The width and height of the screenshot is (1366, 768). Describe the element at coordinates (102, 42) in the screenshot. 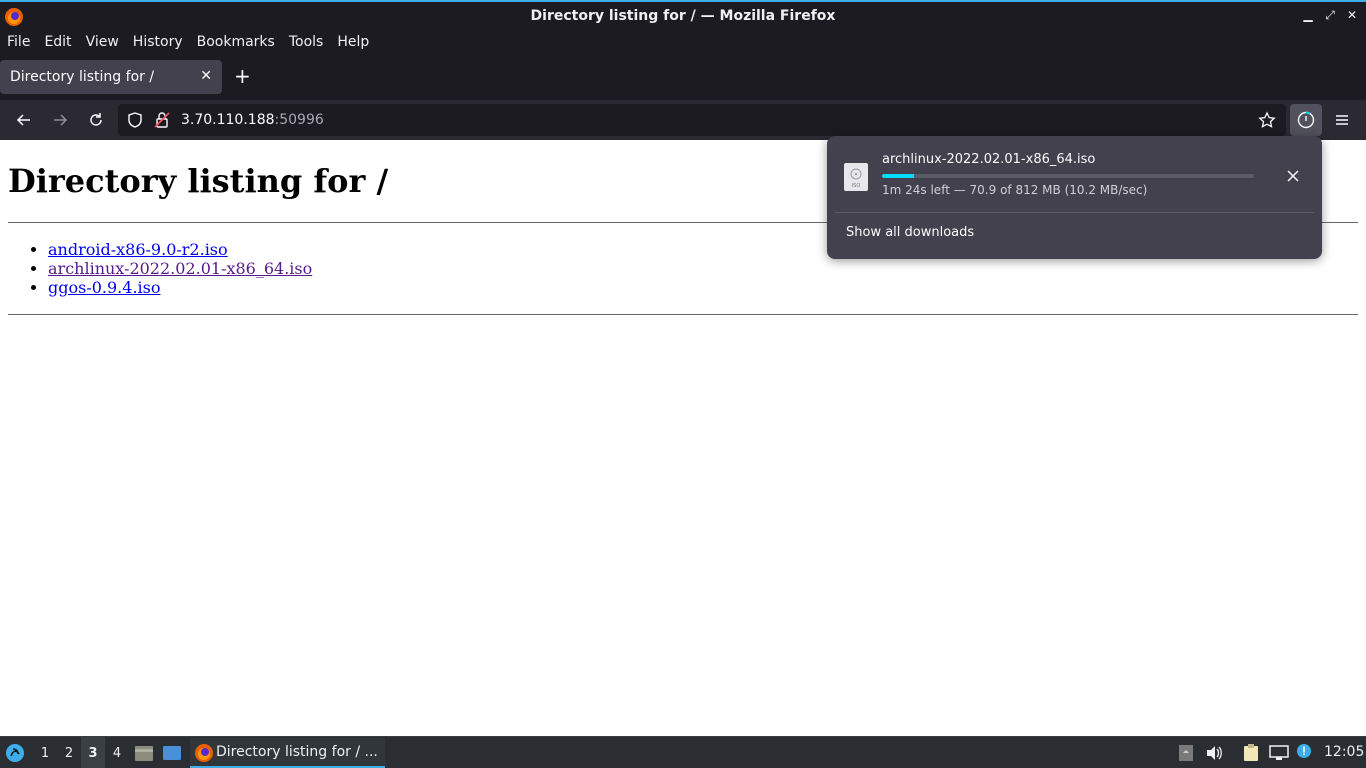

I see `menu-view: View` at that location.